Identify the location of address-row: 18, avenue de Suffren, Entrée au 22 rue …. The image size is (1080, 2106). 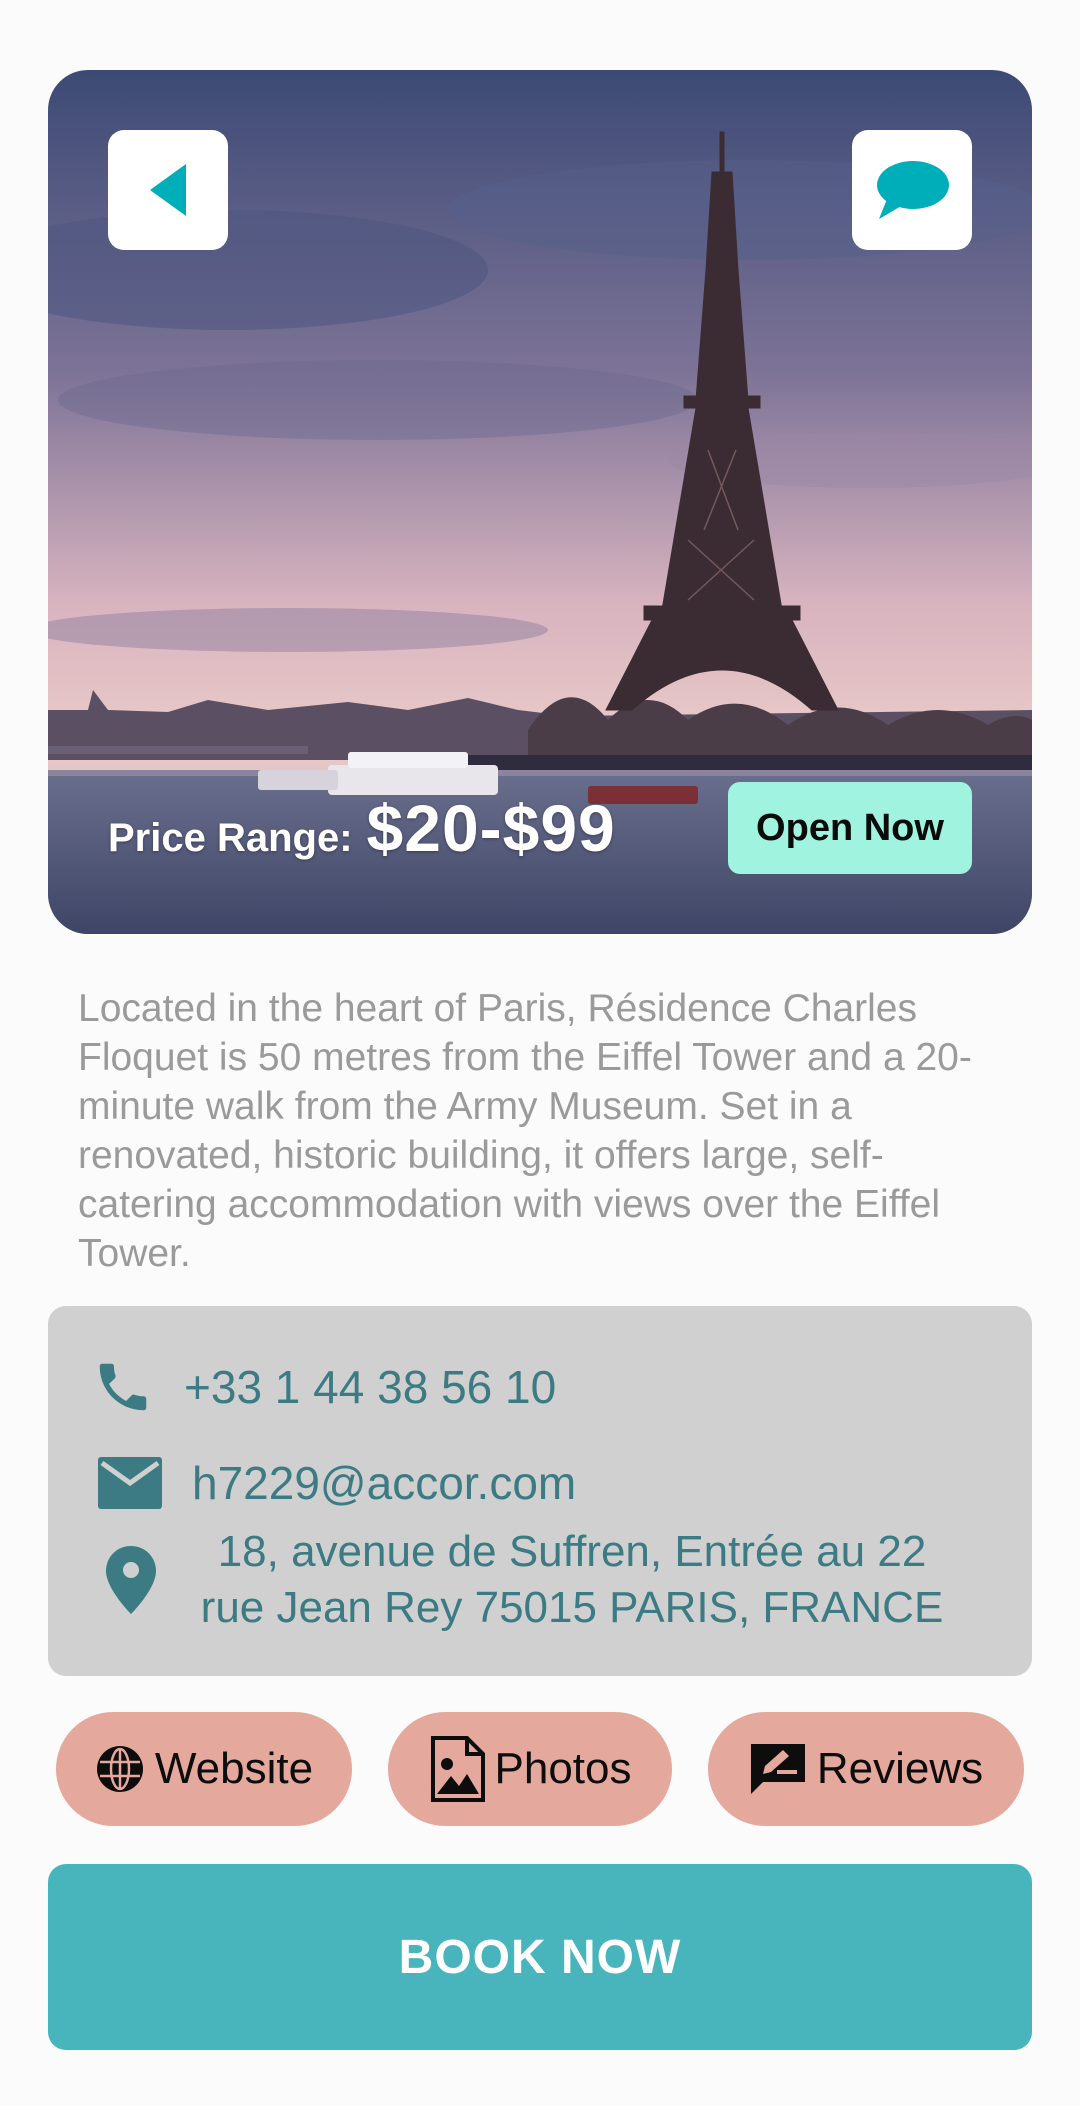
(529, 1580).